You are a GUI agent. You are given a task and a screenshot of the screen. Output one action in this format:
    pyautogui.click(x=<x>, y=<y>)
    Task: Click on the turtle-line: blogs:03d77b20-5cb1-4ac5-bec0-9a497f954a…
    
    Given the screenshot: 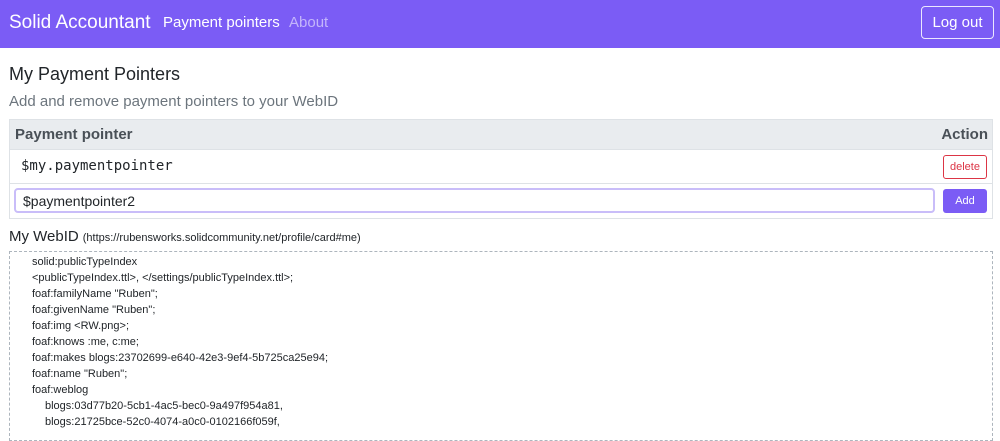 What is the action you would take?
    pyautogui.click(x=164, y=406)
    